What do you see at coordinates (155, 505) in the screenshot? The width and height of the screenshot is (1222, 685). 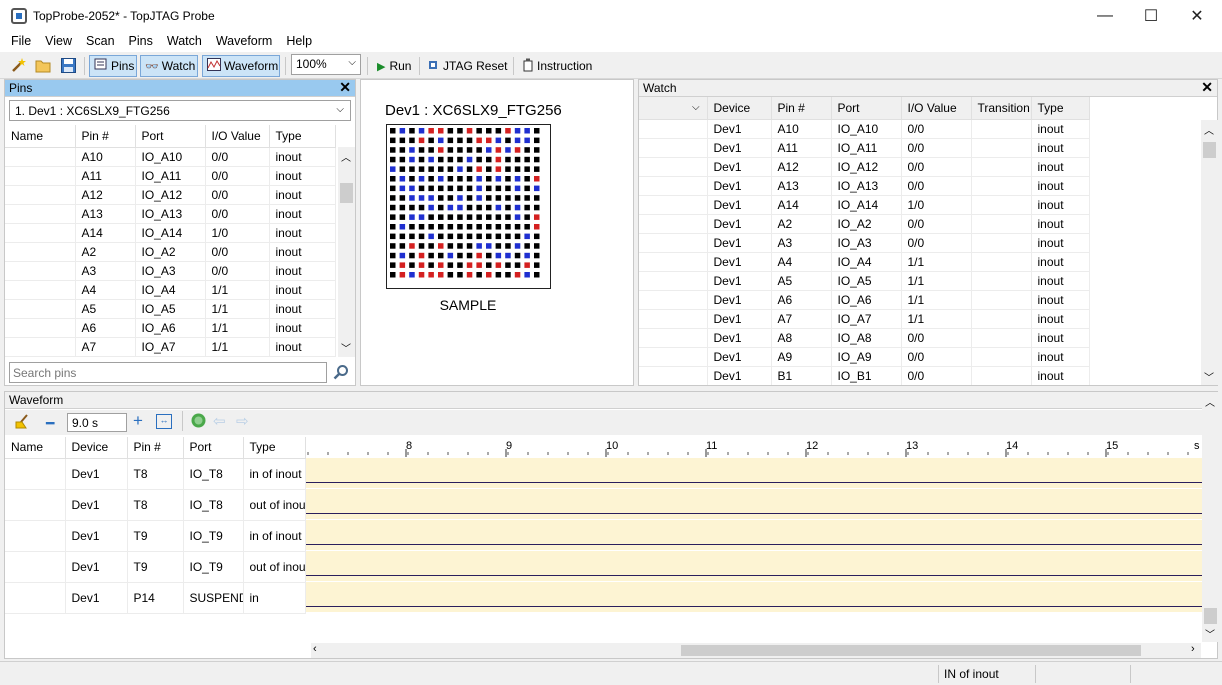 I see `wave-table-row: Dev1 T8 IO_T8 out of inout` at bounding box center [155, 505].